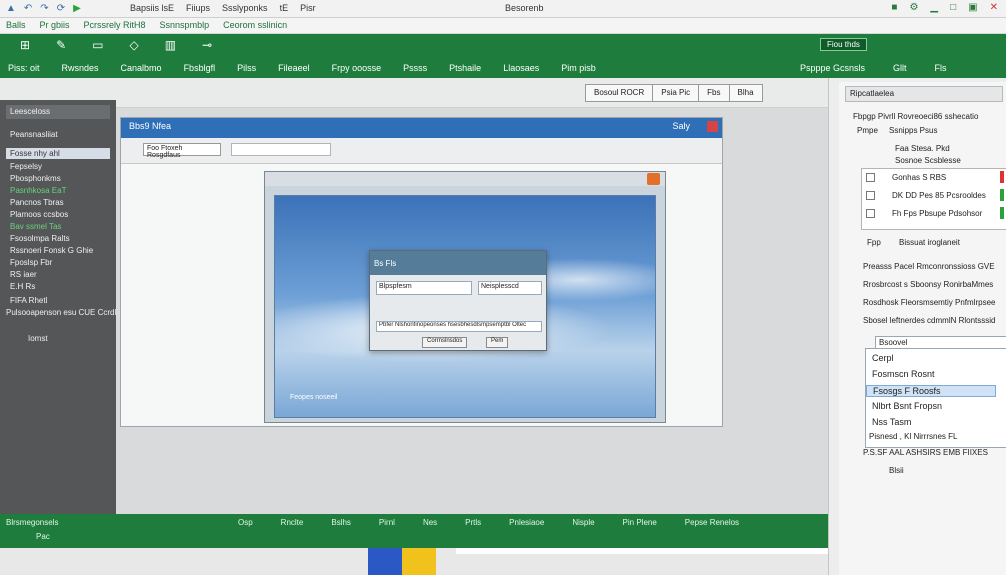 This screenshot has width=1006, height=575. Describe the element at coordinates (832, 68) in the screenshot. I see `ribbon-tab-right: Pspppe Gcsnsls` at that location.